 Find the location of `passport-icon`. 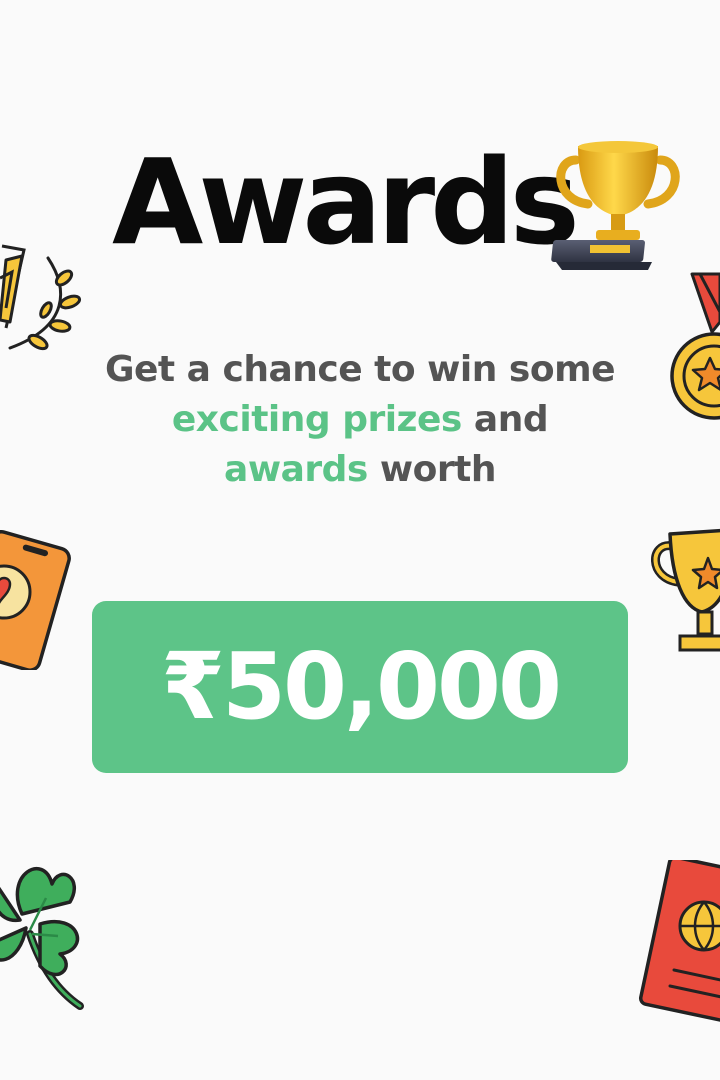

passport-icon is located at coordinates (679, 943).